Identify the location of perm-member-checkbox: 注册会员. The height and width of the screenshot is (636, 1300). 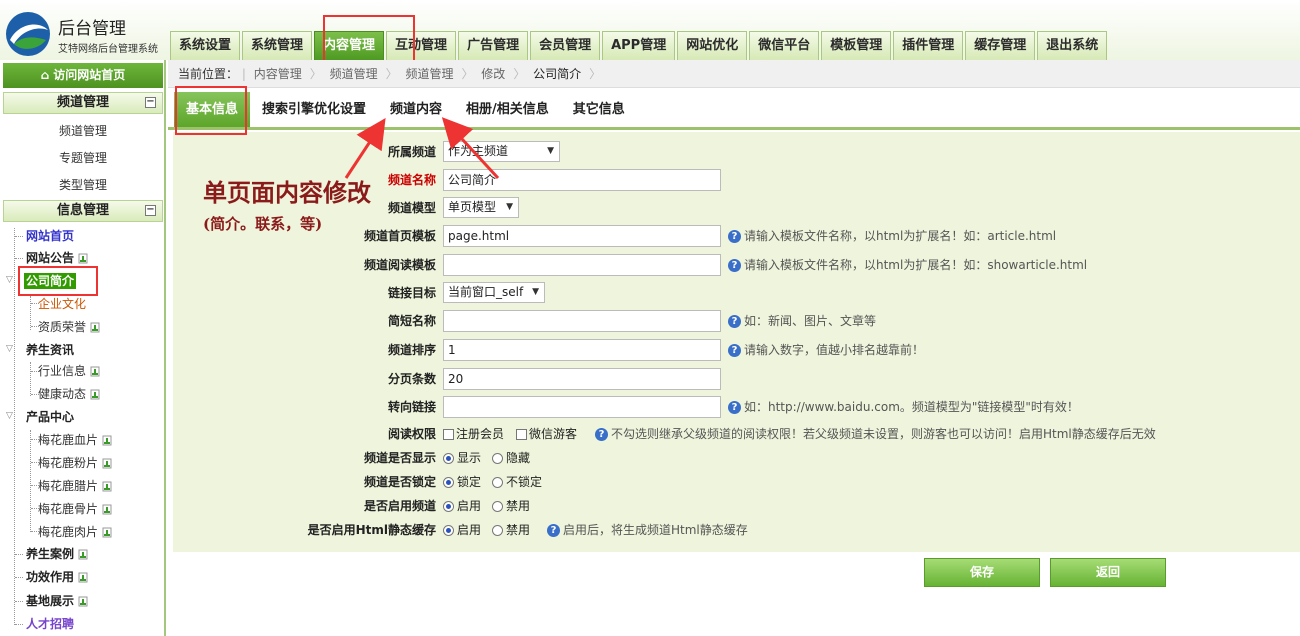
(473, 434).